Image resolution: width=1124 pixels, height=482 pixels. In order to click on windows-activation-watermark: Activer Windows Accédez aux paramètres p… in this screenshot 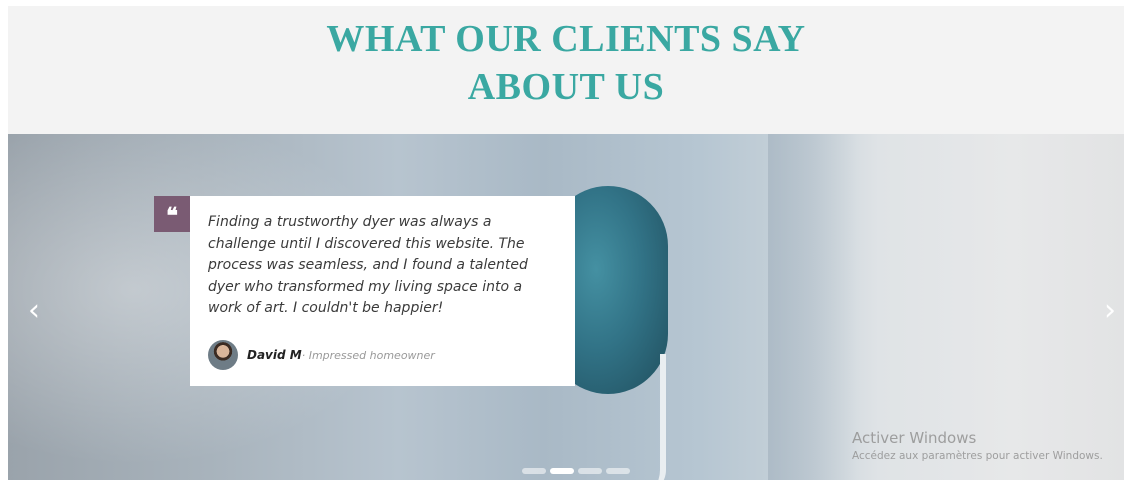, I will do `click(977, 446)`.